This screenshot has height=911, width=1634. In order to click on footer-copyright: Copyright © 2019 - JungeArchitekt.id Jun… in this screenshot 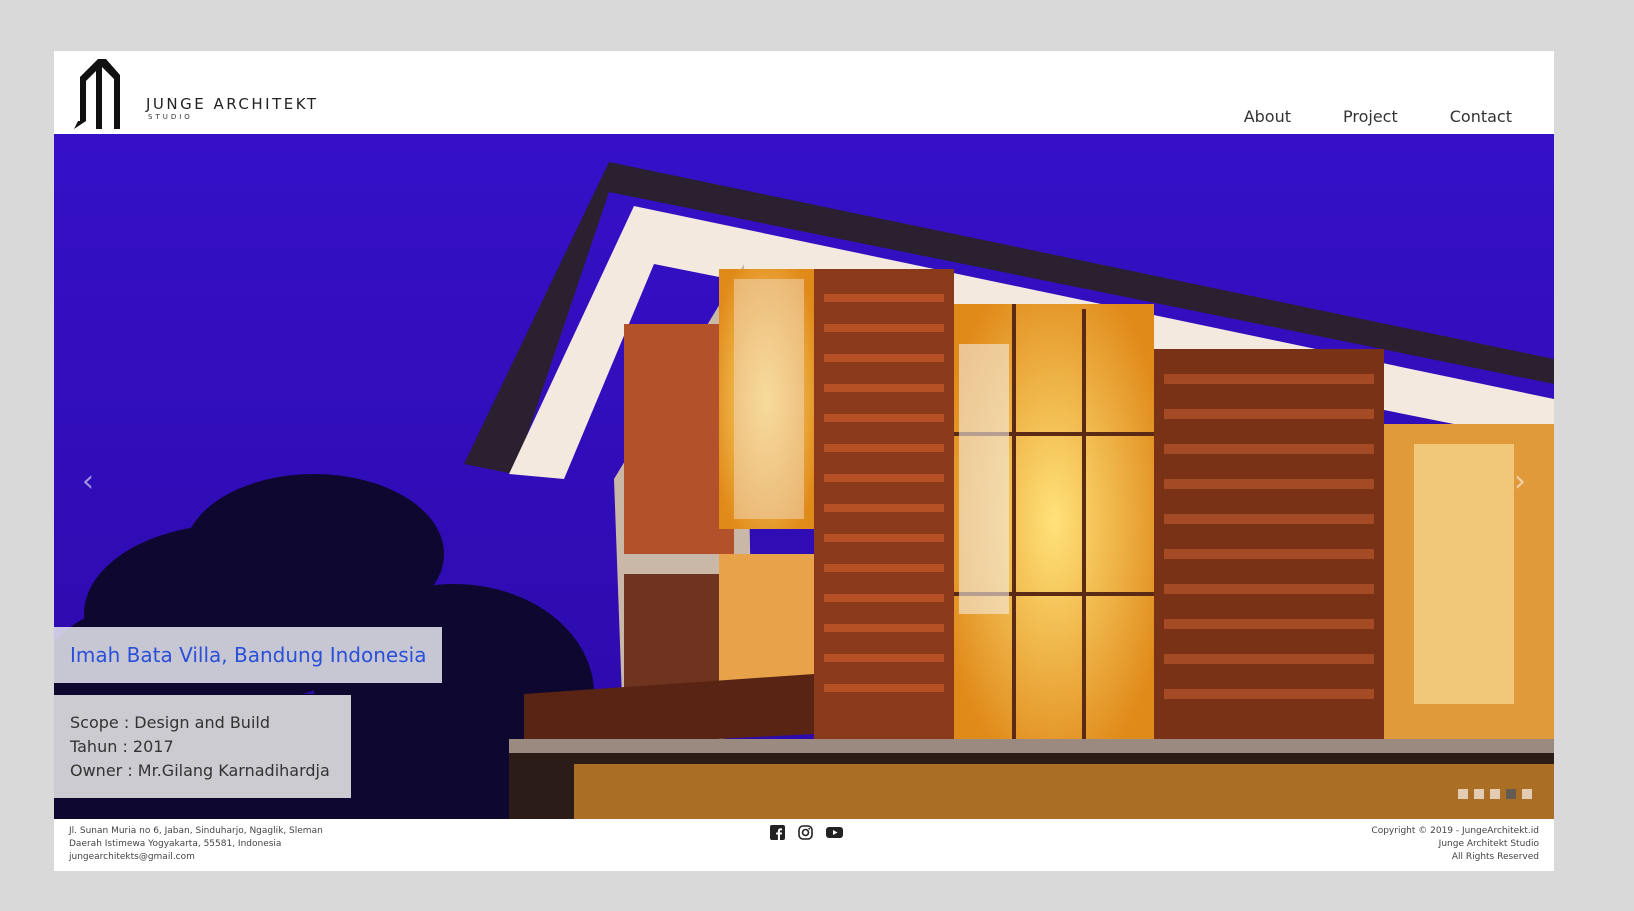, I will do `click(1455, 844)`.